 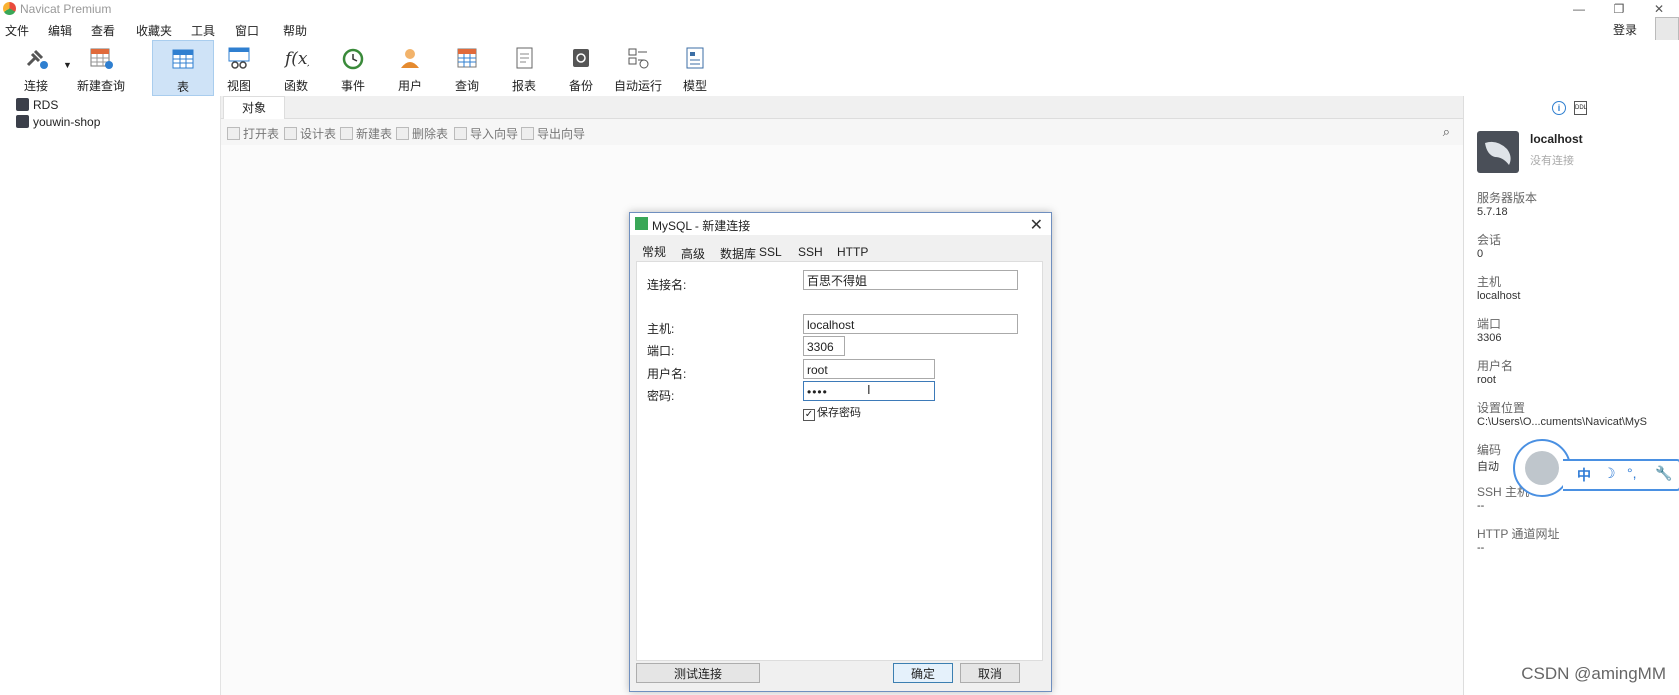 I want to click on import-wizard-button: 导入向导, so click(x=486, y=133).